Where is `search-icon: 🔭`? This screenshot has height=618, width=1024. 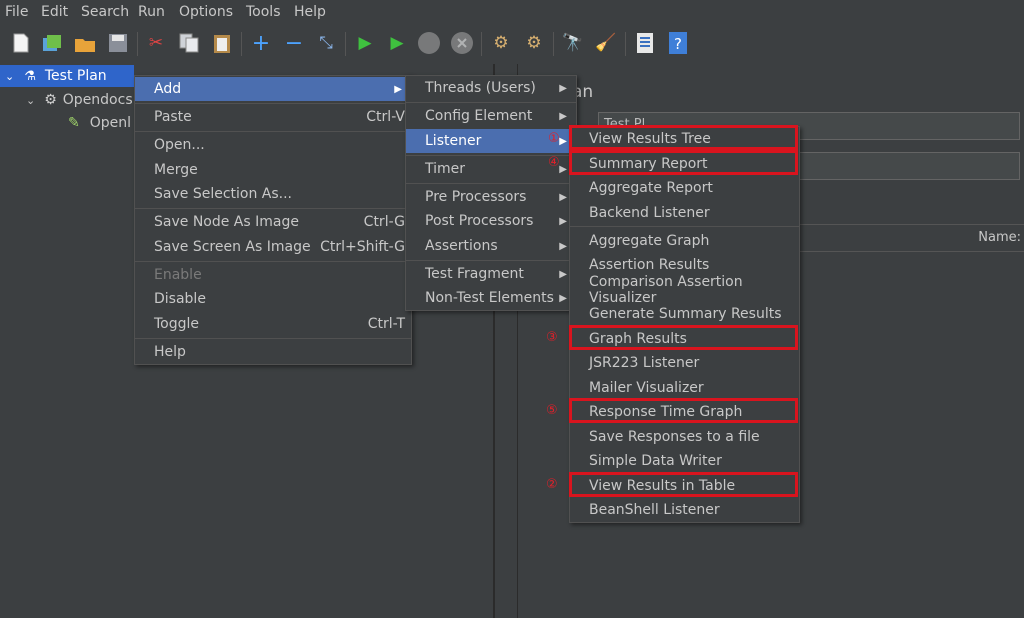
search-icon: 🔭 is located at coordinates (573, 43).